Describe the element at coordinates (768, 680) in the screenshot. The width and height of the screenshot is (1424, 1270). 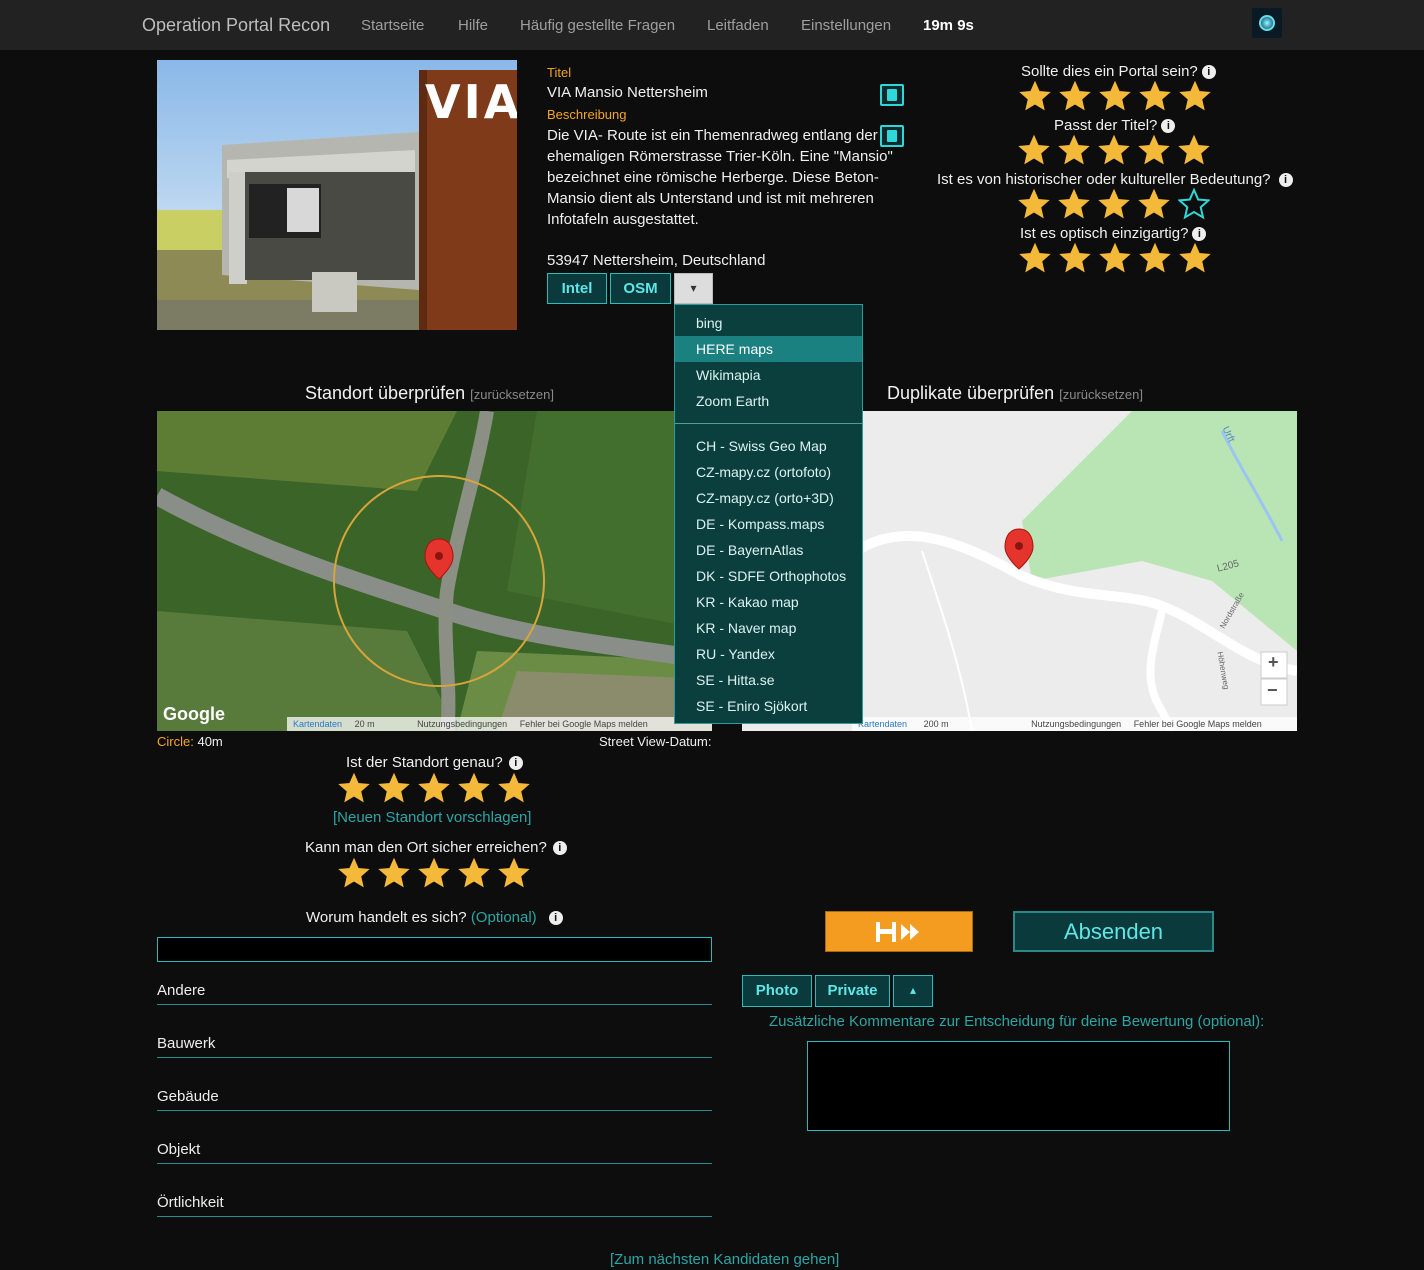
I see `dropdown-item-se-hitta: SE - Hitta.se` at that location.